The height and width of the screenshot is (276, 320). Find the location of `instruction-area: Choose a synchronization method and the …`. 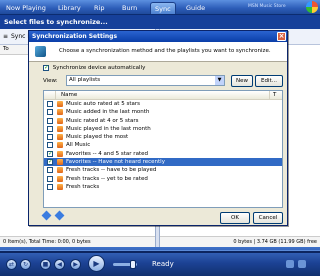

instruction-area: Choose a synchronization method and the … is located at coordinates (158, 52).